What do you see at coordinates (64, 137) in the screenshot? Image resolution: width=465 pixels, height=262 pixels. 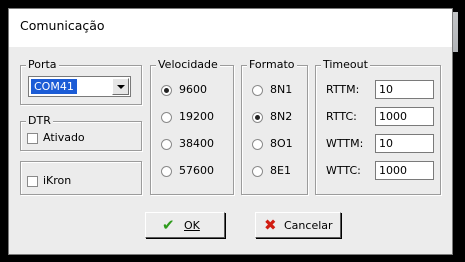 I see `ativado-label: Ativado` at bounding box center [64, 137].